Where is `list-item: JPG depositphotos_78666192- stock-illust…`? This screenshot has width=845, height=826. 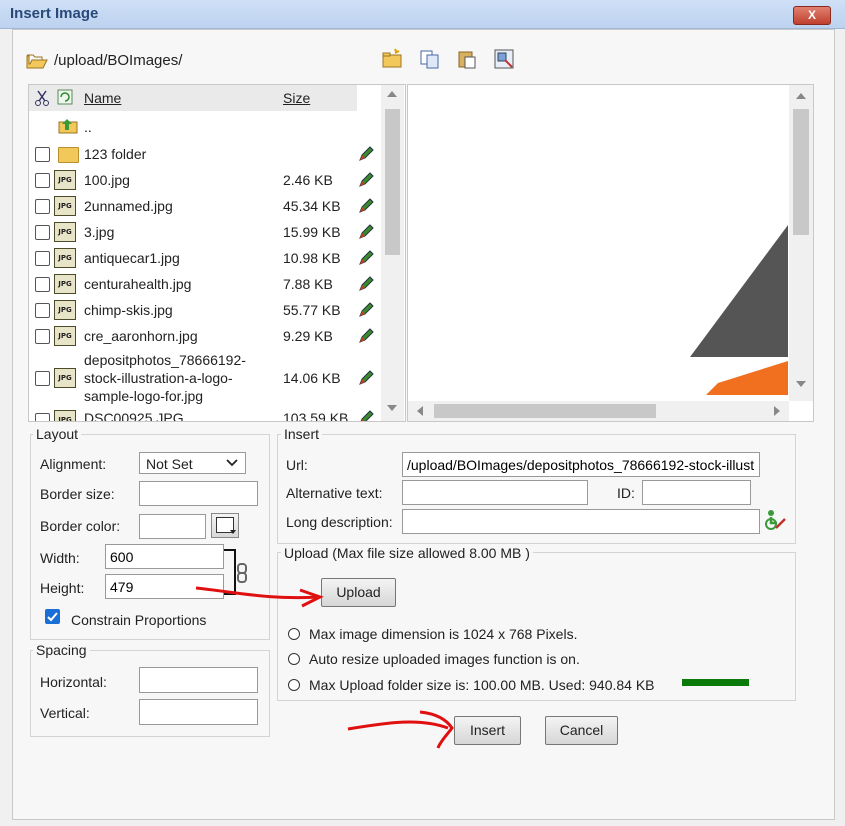
list-item: JPG depositphotos_78666192- stock-illust… is located at coordinates (205, 378).